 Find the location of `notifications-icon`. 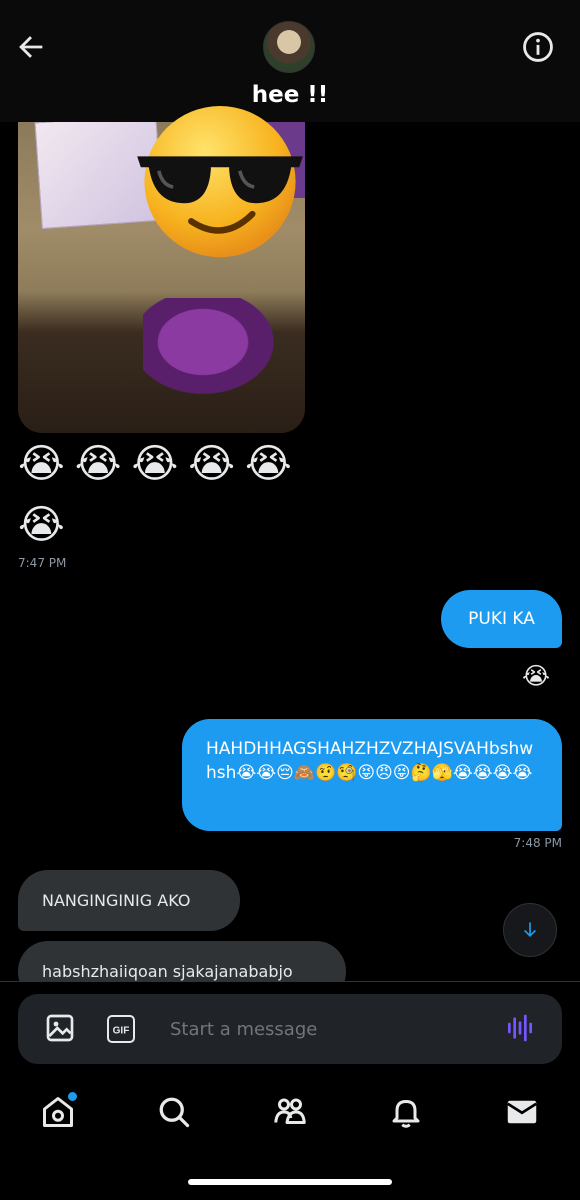

notifications-icon is located at coordinates (406, 1112).